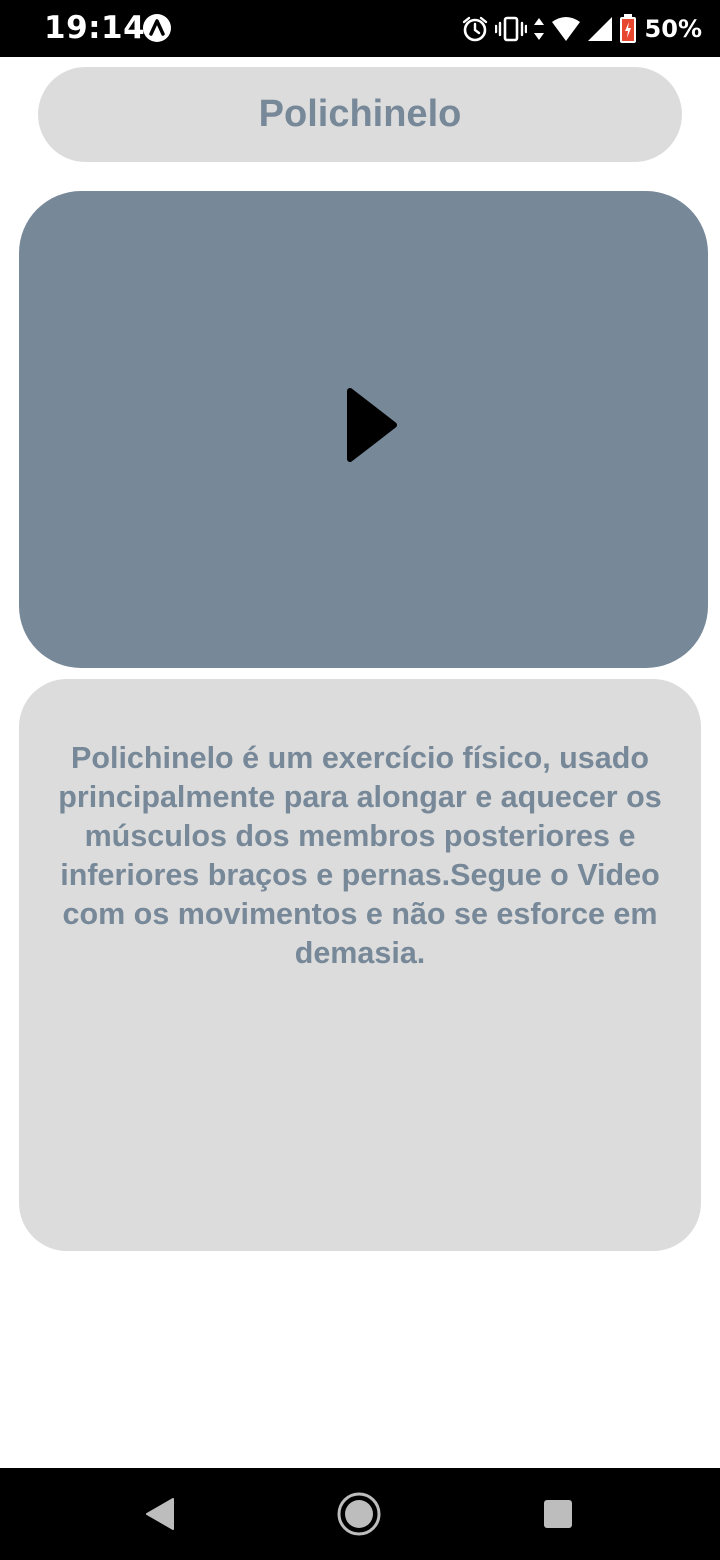  What do you see at coordinates (538, 29) in the screenshot?
I see `data-arrows-icon` at bounding box center [538, 29].